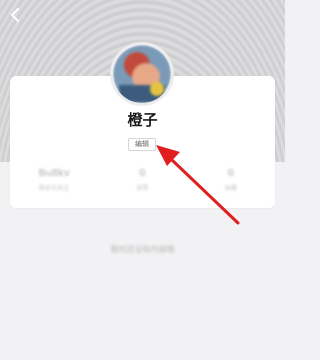 This screenshot has width=320, height=360. What do you see at coordinates (54, 188) in the screenshot?
I see `stat-label: 粉丝与关注` at bounding box center [54, 188].